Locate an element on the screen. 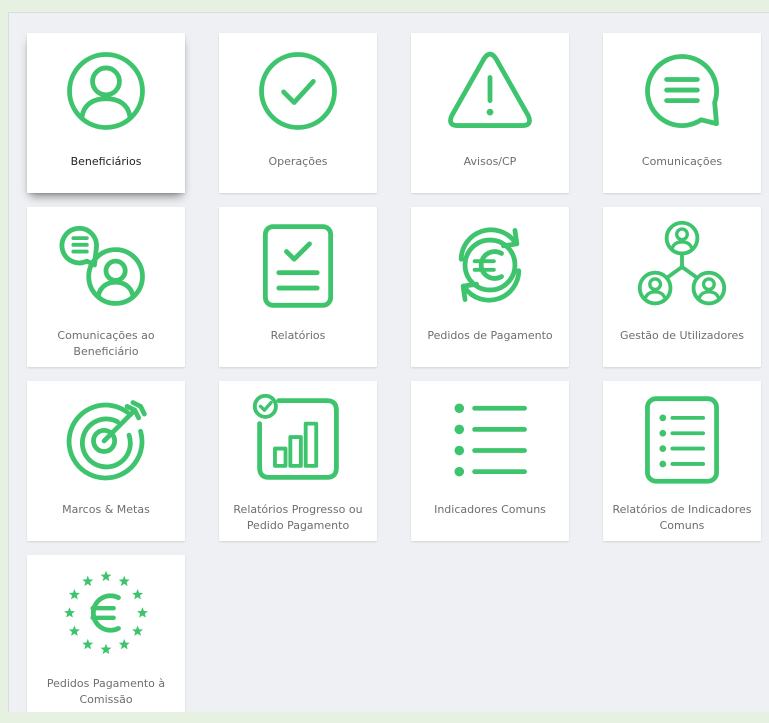 This screenshot has width=769, height=723. tile-label: Avisos/CP is located at coordinates (490, 161).